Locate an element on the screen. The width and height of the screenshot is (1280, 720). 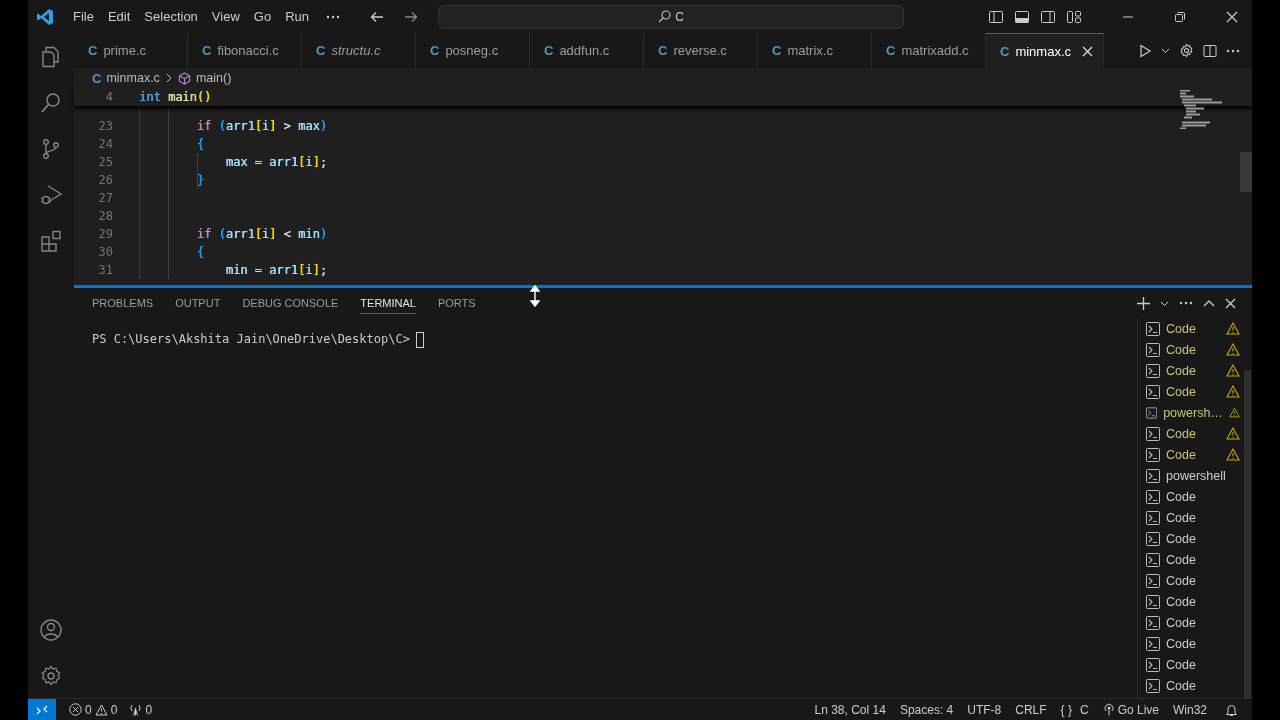
status-item: Spaces: 4 is located at coordinates (926, 709).